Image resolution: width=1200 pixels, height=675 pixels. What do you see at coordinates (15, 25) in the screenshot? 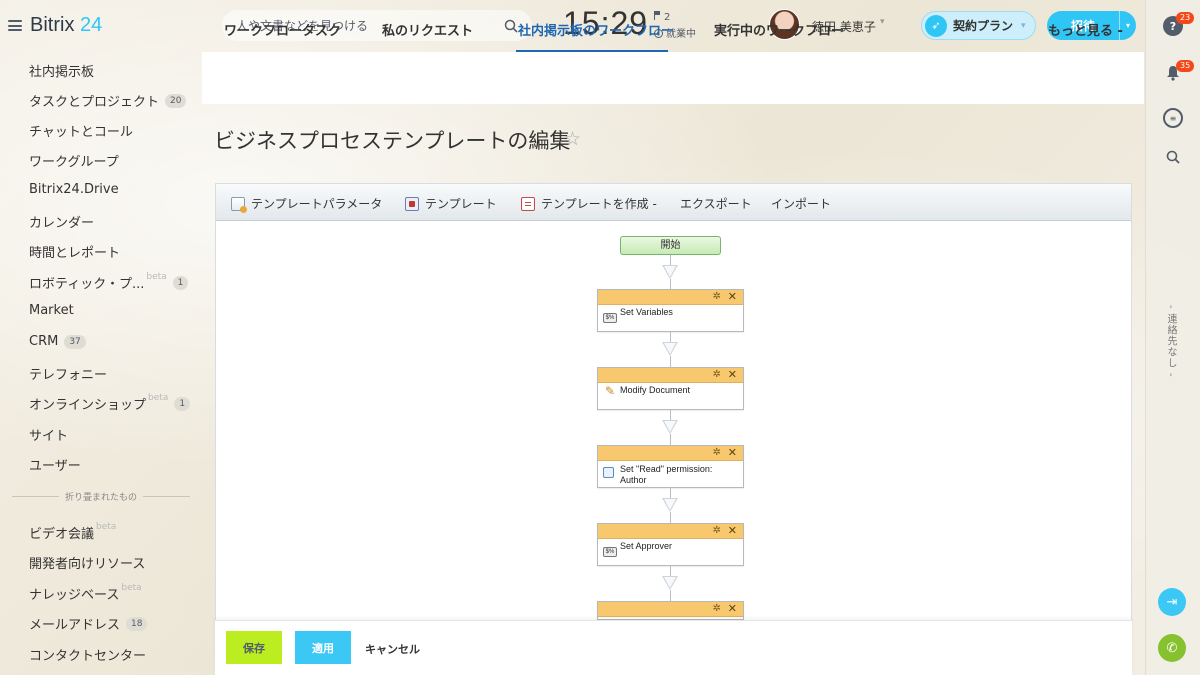
I see `menu-burger-icon` at bounding box center [15, 25].